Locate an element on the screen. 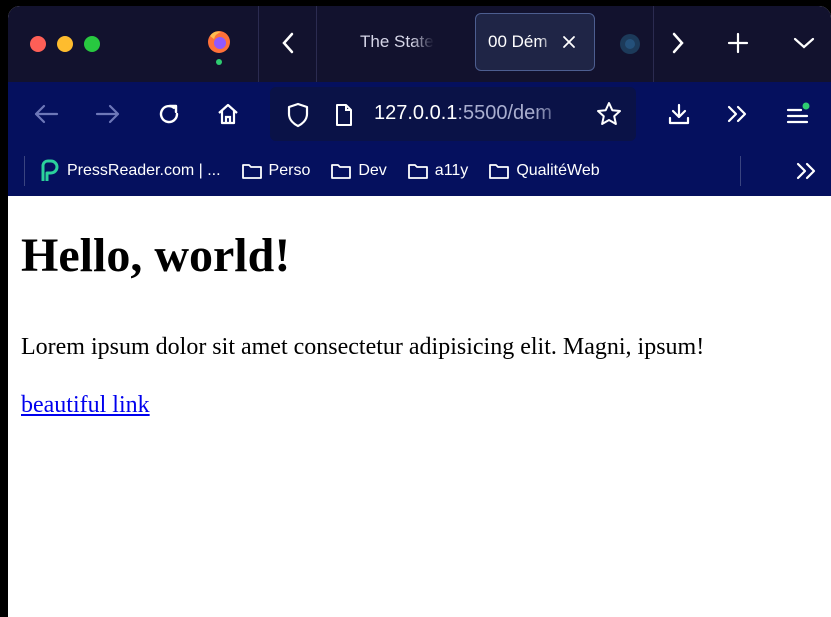 The width and height of the screenshot is (831, 617). url-path: :5500/dem is located at coordinates (504, 113).